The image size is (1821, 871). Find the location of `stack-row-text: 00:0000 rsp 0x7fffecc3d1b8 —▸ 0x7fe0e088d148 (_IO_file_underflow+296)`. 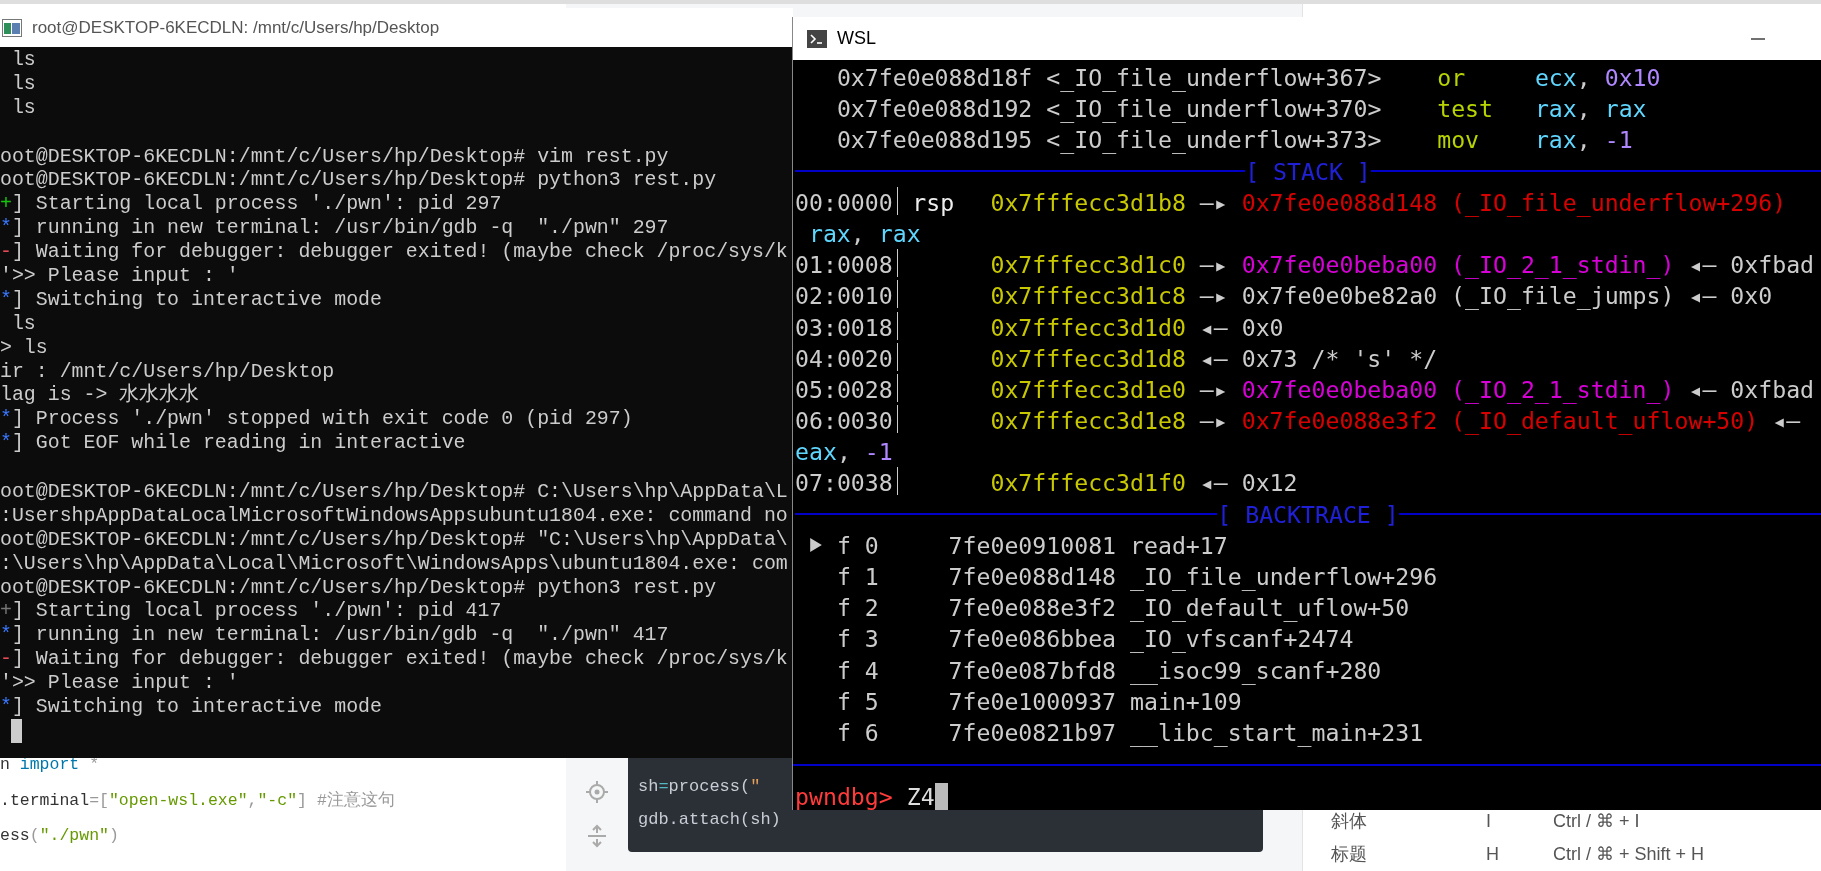

stack-row-text: 00:0000 rsp 0x7fffecc3d1b8 —▸ 0x7fe0e088d148 (_IO_file_underflow+296) is located at coordinates (1291, 202).